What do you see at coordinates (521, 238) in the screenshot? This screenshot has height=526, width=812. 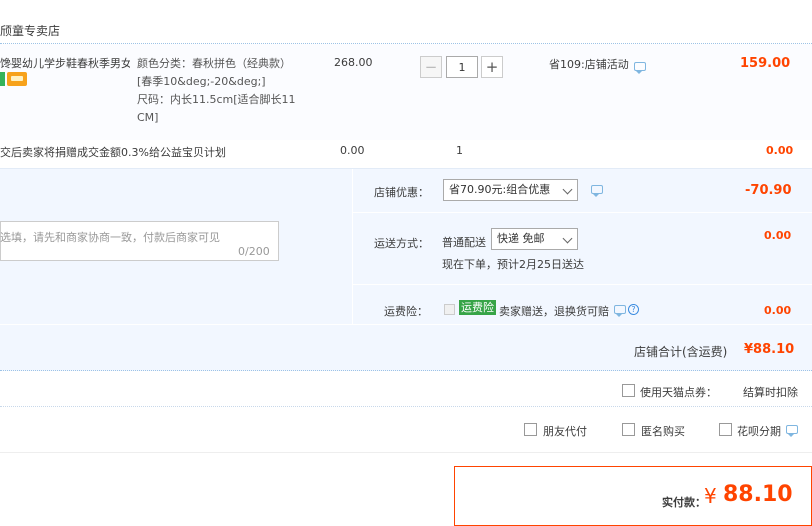 I see `shipping-selected: 快递 免邮` at bounding box center [521, 238].